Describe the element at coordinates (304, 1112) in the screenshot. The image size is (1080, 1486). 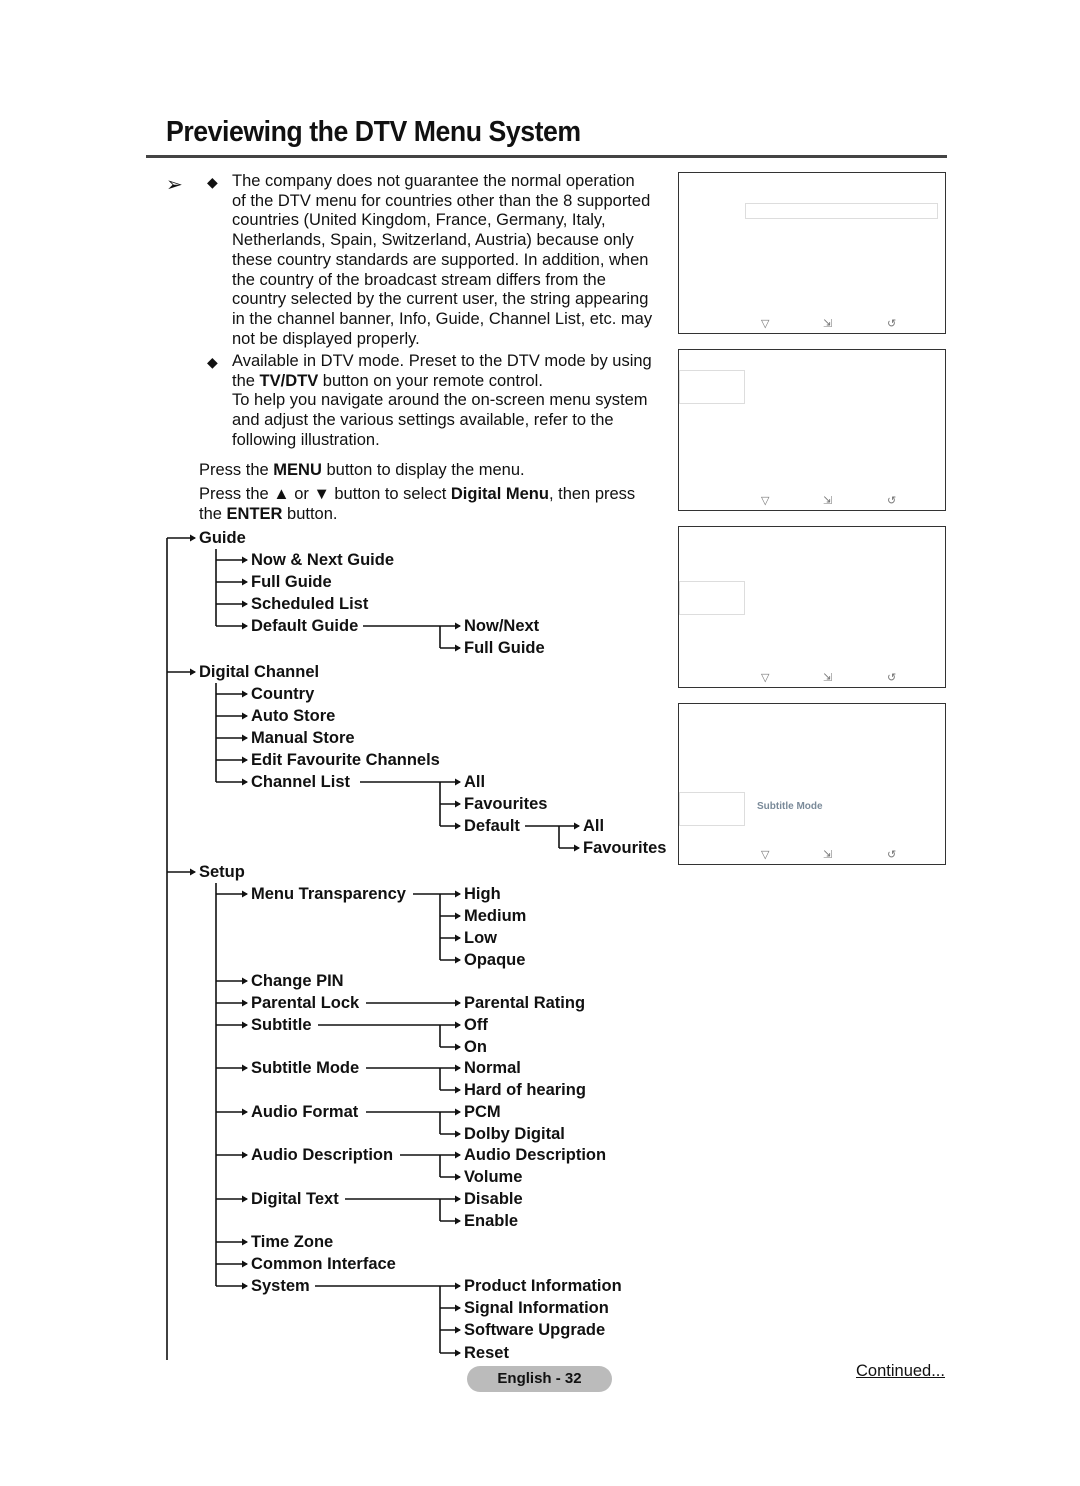
I see `menu-item: Audio Format` at that location.